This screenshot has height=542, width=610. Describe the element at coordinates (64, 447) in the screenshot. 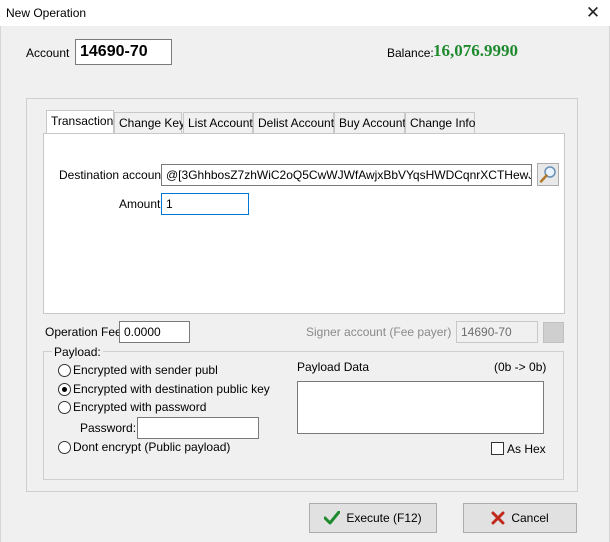

I see `radio-public-payload` at that location.